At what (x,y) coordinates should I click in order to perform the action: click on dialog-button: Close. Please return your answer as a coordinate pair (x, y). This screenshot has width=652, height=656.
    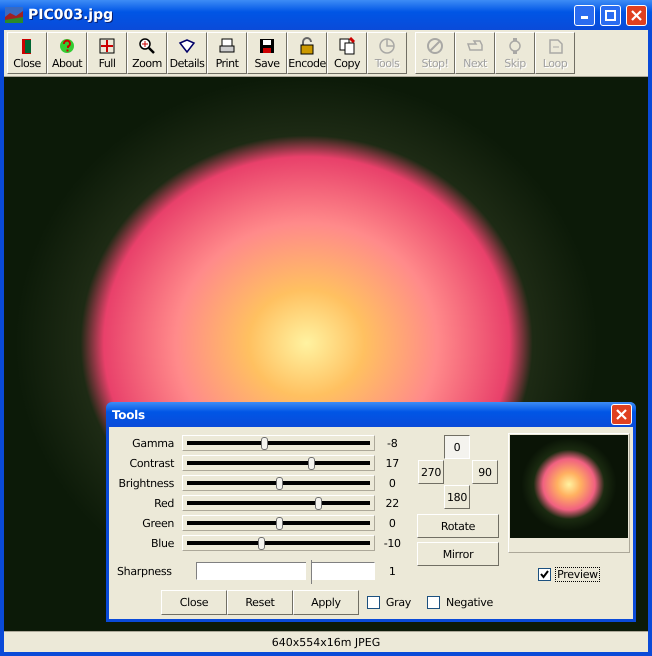
    Looking at the image, I should click on (194, 602).